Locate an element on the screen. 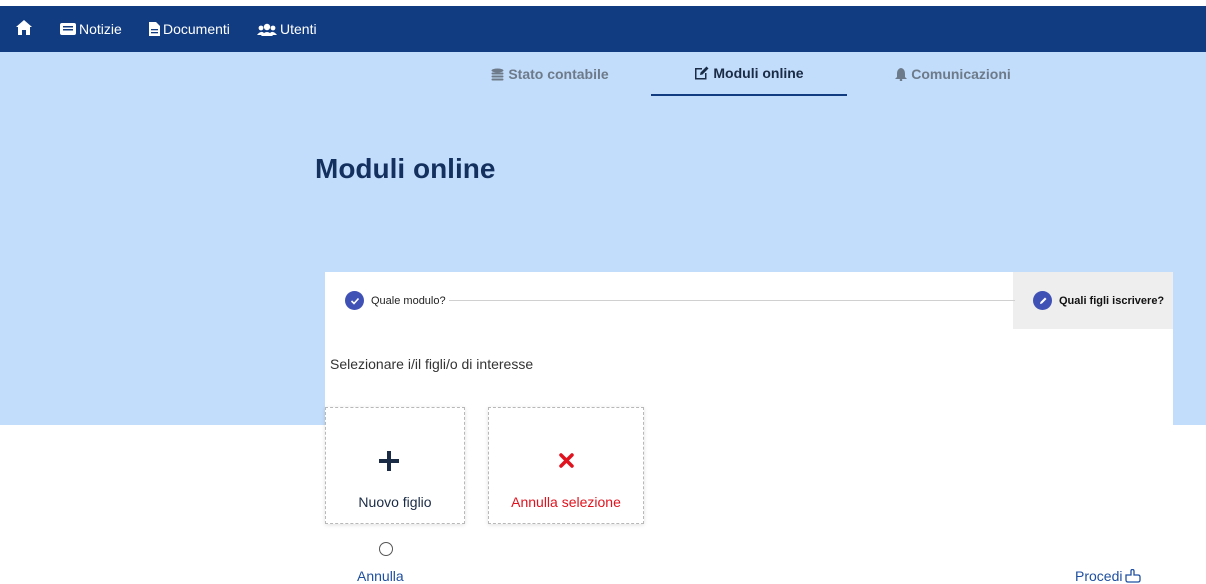 The image size is (1206, 584). coins-icon is located at coordinates (497, 74).